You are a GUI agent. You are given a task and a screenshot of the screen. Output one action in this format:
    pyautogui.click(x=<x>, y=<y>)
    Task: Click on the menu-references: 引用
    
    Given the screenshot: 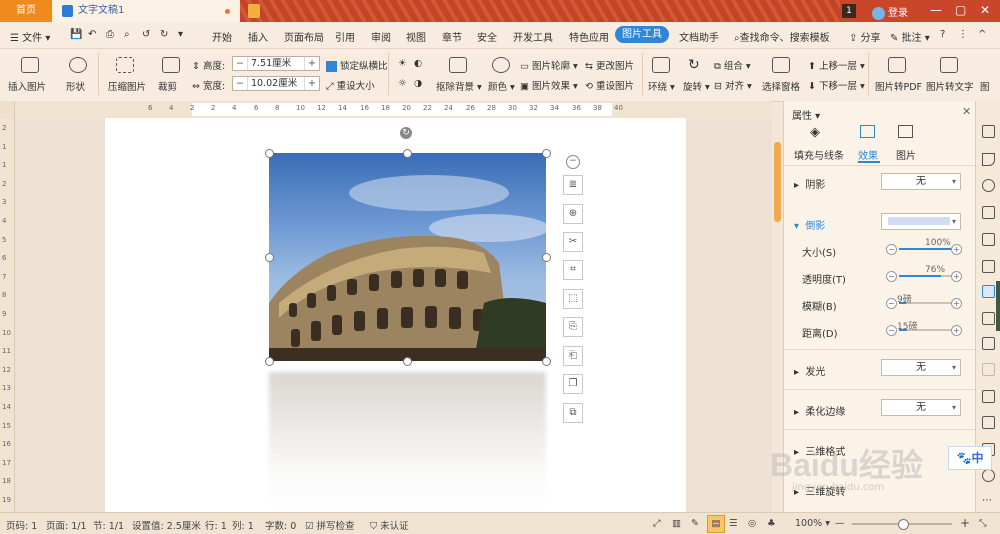 What is the action you would take?
    pyautogui.click(x=345, y=36)
    